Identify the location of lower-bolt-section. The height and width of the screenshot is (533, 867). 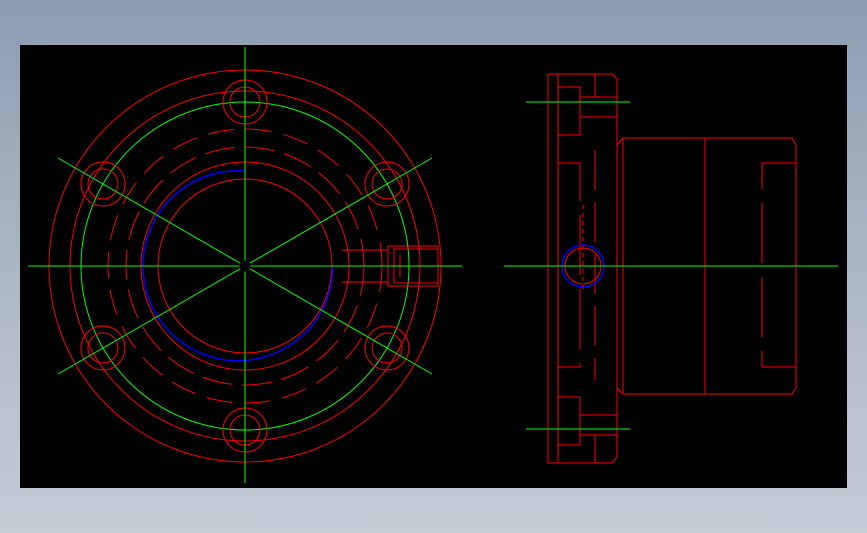
(587, 429).